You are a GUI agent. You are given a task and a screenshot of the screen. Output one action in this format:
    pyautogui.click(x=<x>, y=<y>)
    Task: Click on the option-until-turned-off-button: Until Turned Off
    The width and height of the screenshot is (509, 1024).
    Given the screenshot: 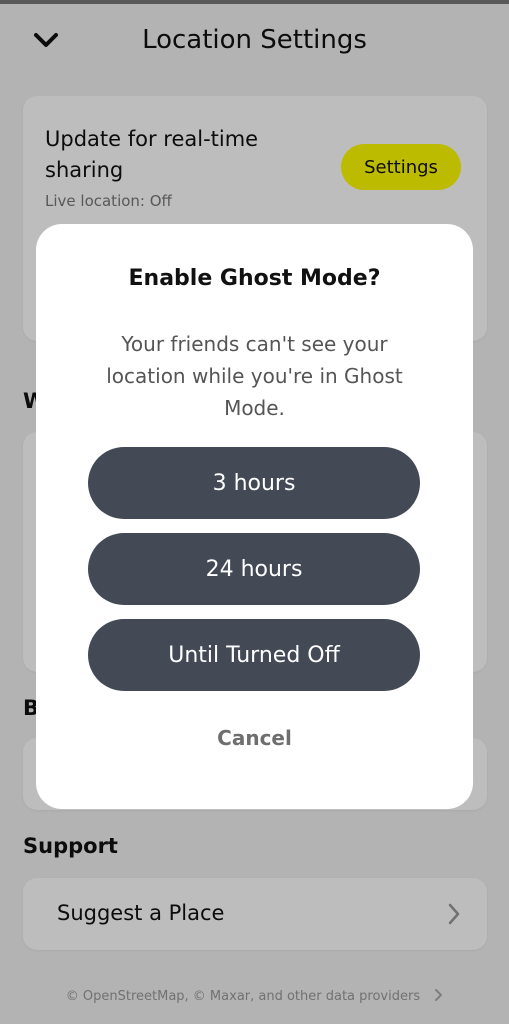 What is the action you would take?
    pyautogui.click(x=254, y=655)
    